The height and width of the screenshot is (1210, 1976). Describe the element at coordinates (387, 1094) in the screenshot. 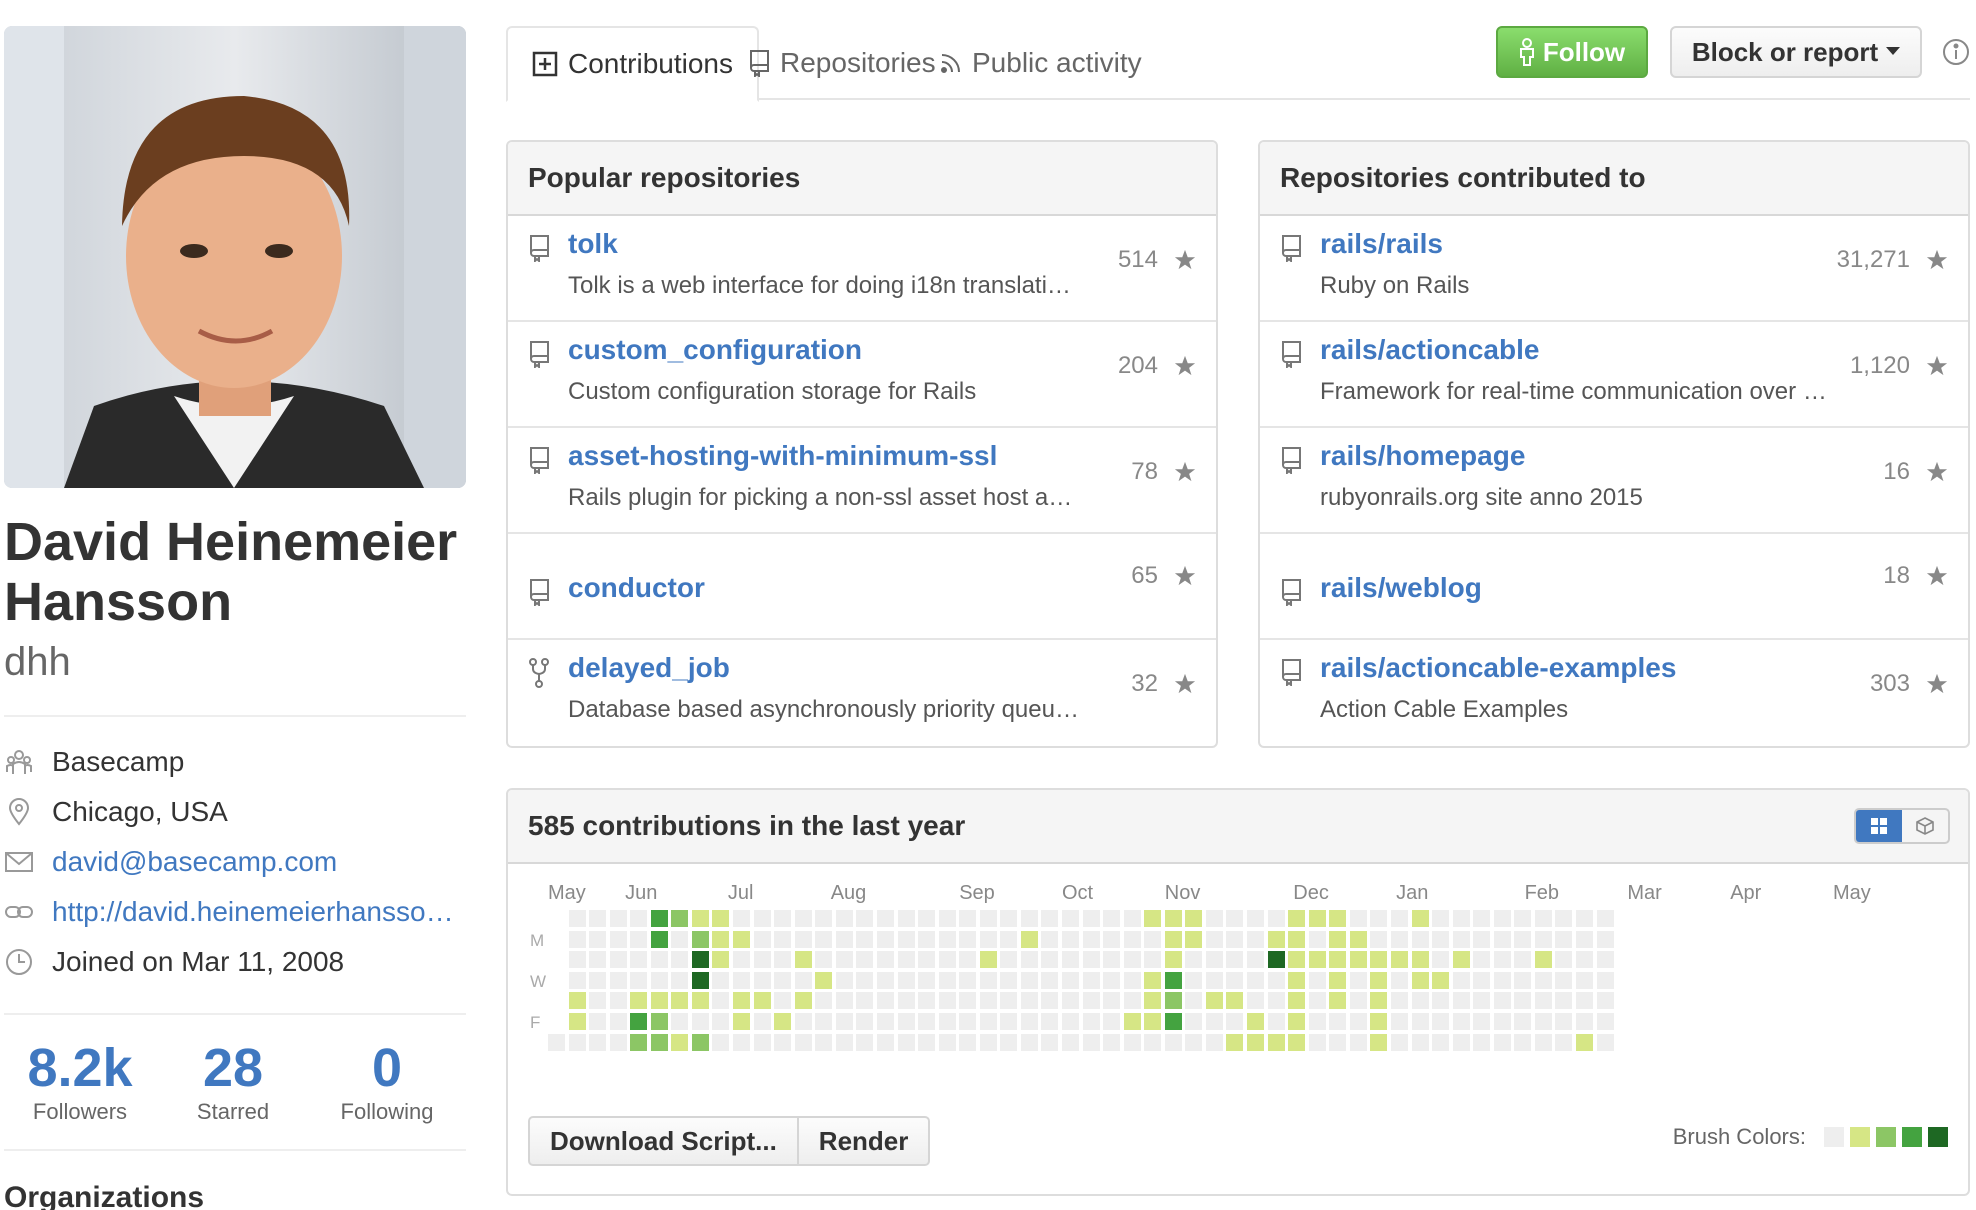

I see `following-stat: 0 Following` at that location.